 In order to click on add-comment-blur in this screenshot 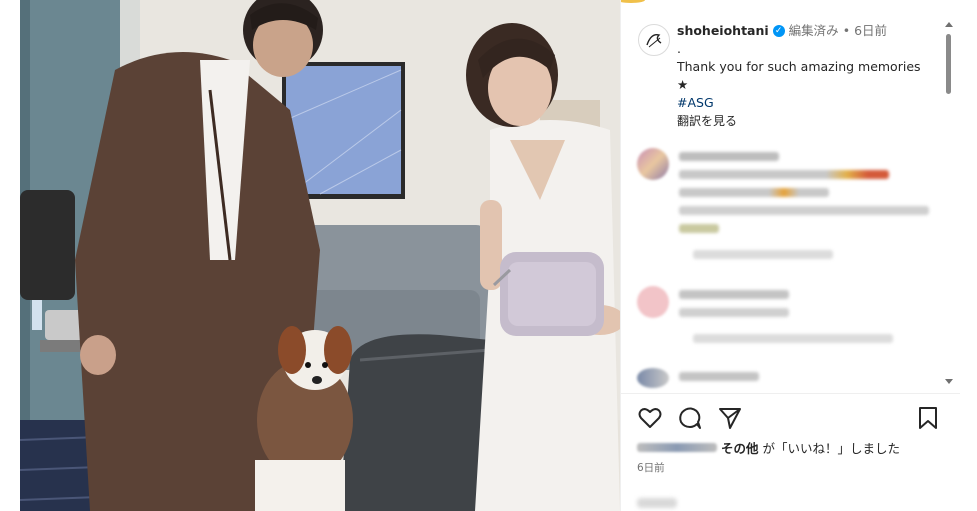, I will do `click(657, 503)`.